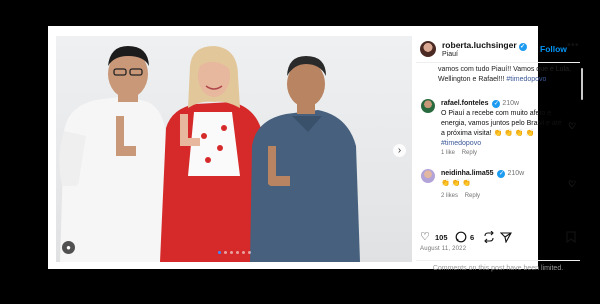 The width and height of the screenshot is (600, 304). I want to click on person-left, so click(113, 154).